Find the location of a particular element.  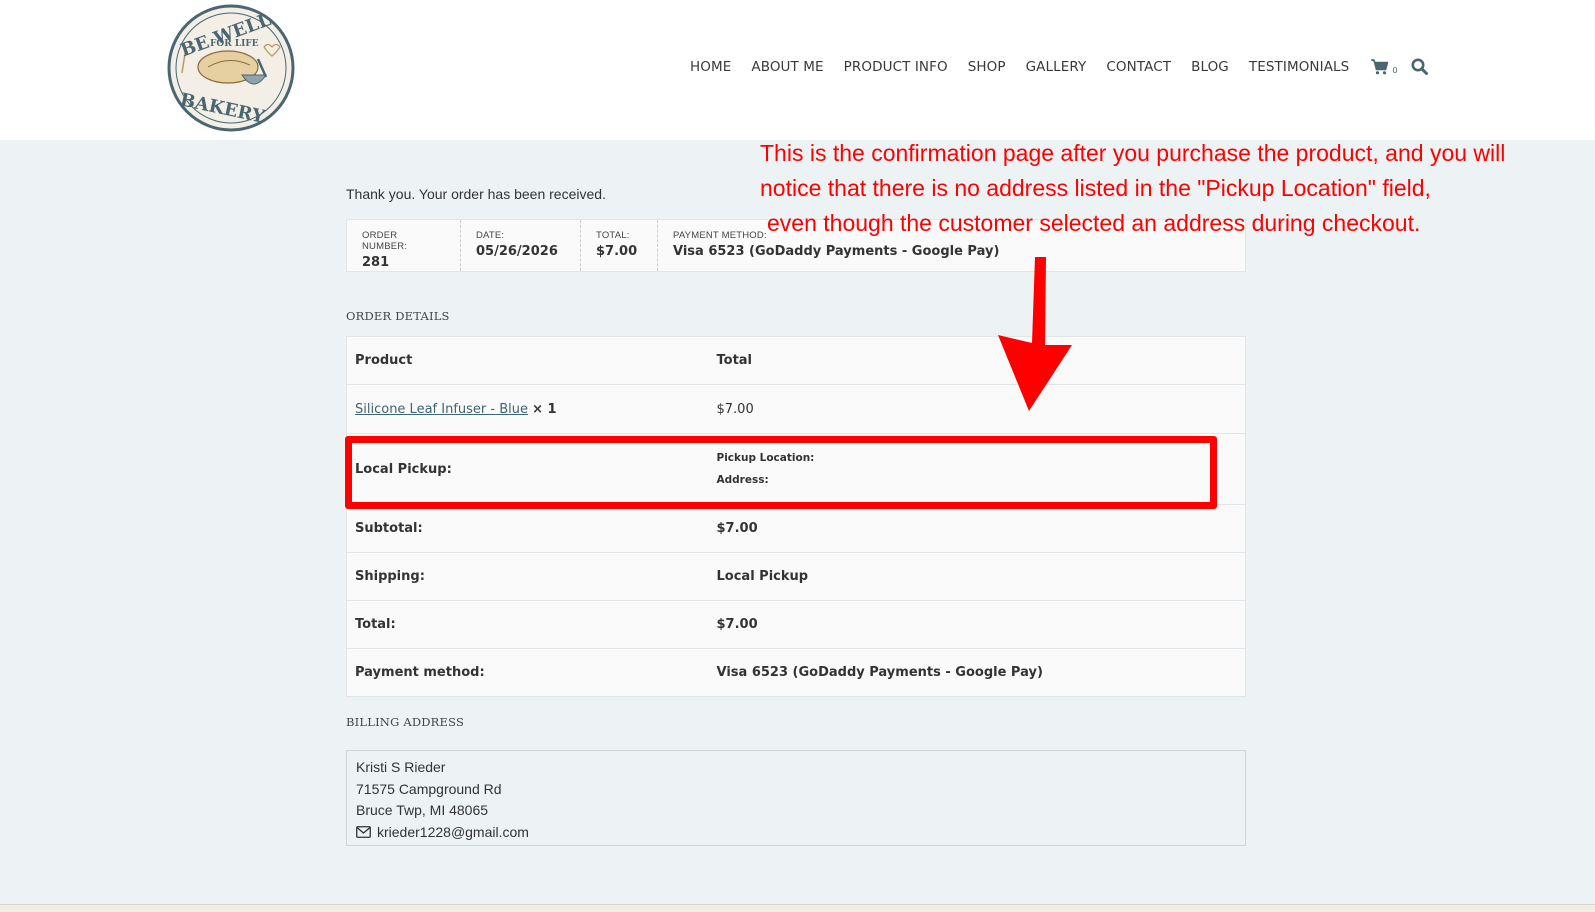

nav-gallery: GALLERY is located at coordinates (1056, 67).